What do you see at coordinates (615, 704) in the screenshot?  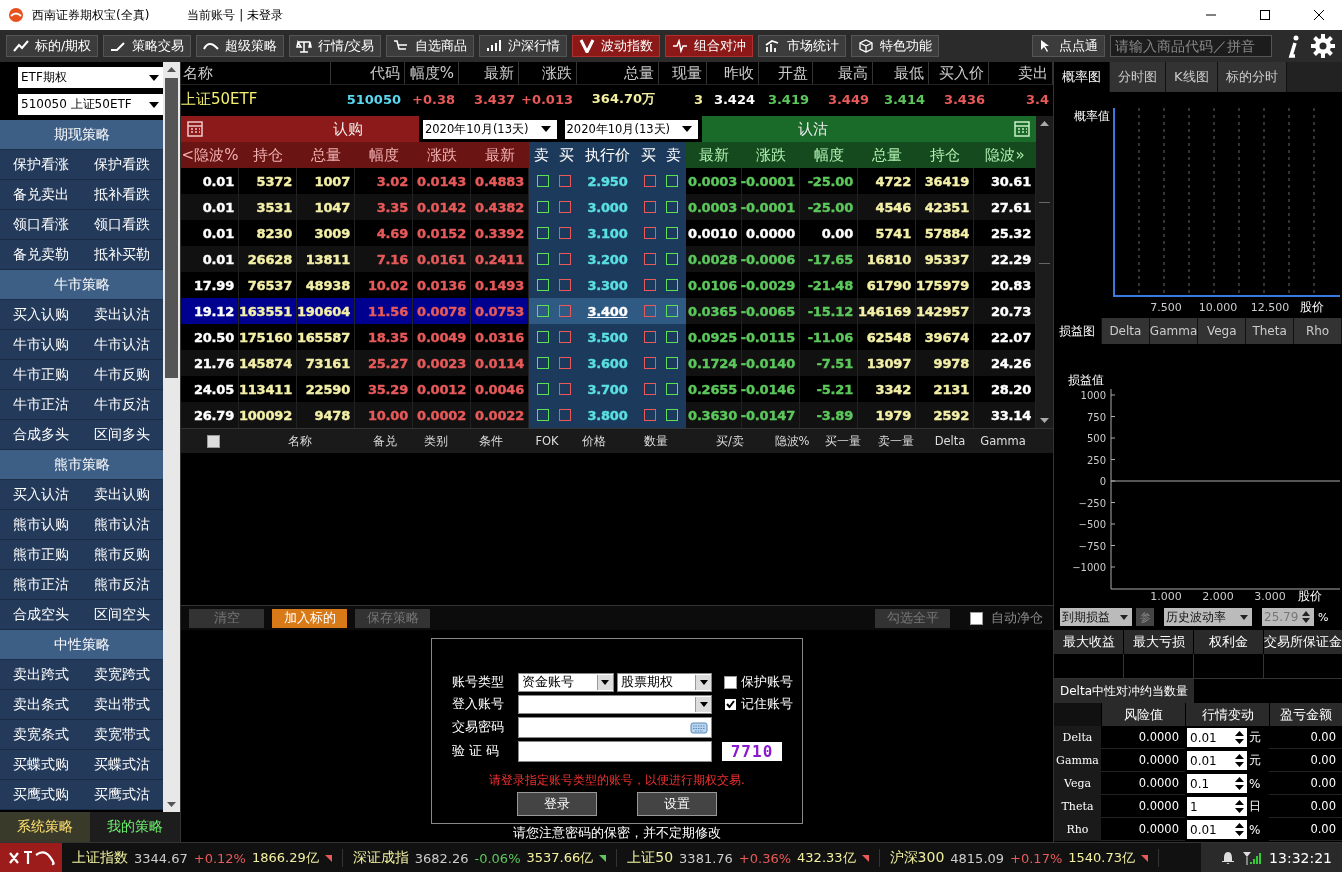 I see `account-dropdown` at bounding box center [615, 704].